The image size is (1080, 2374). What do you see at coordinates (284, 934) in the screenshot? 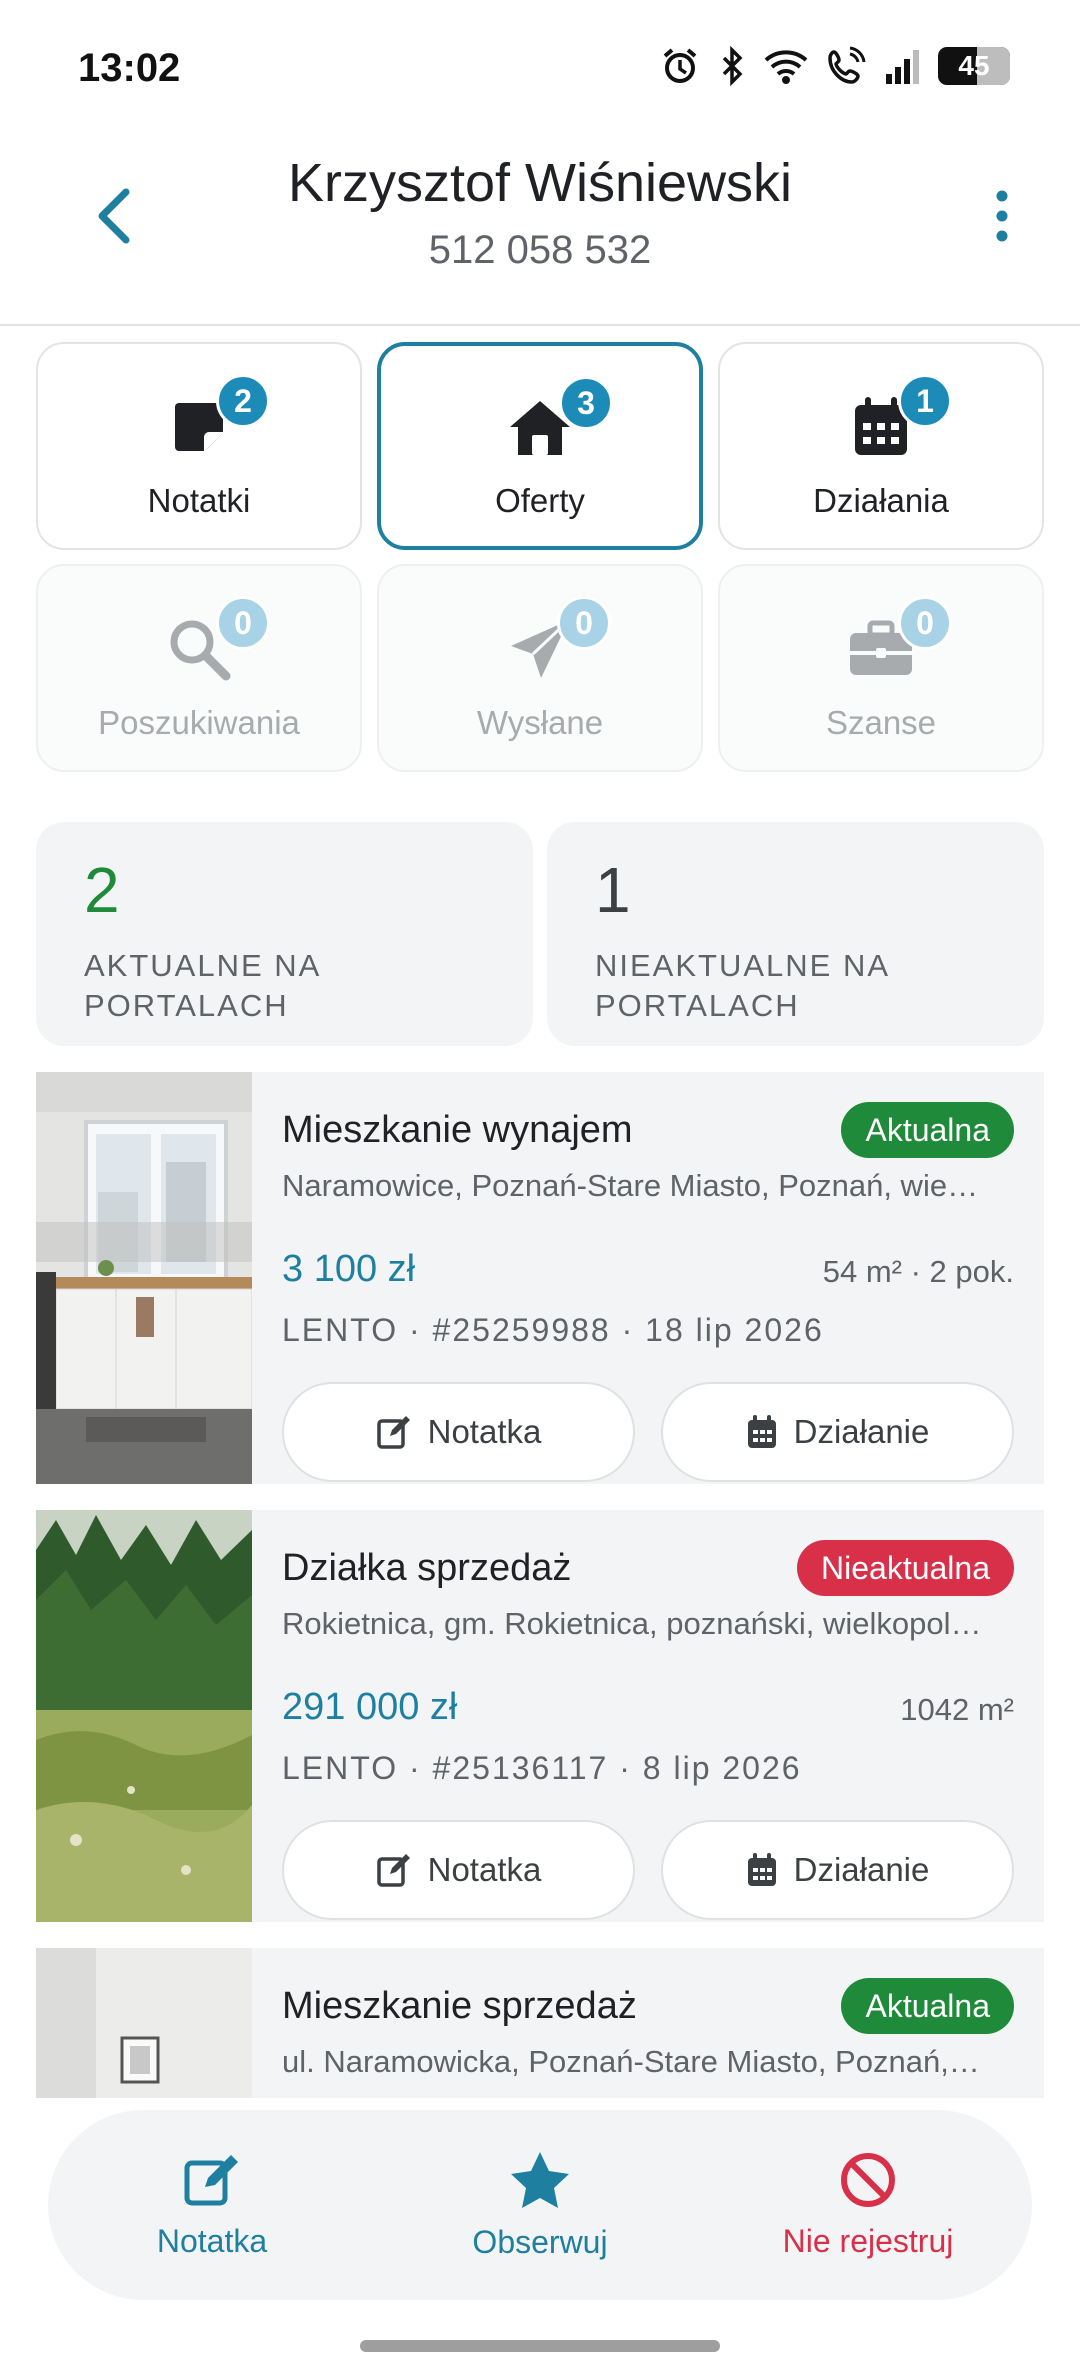
I see `stat-active: 2 AKTUALNE NA PORTALACH` at bounding box center [284, 934].